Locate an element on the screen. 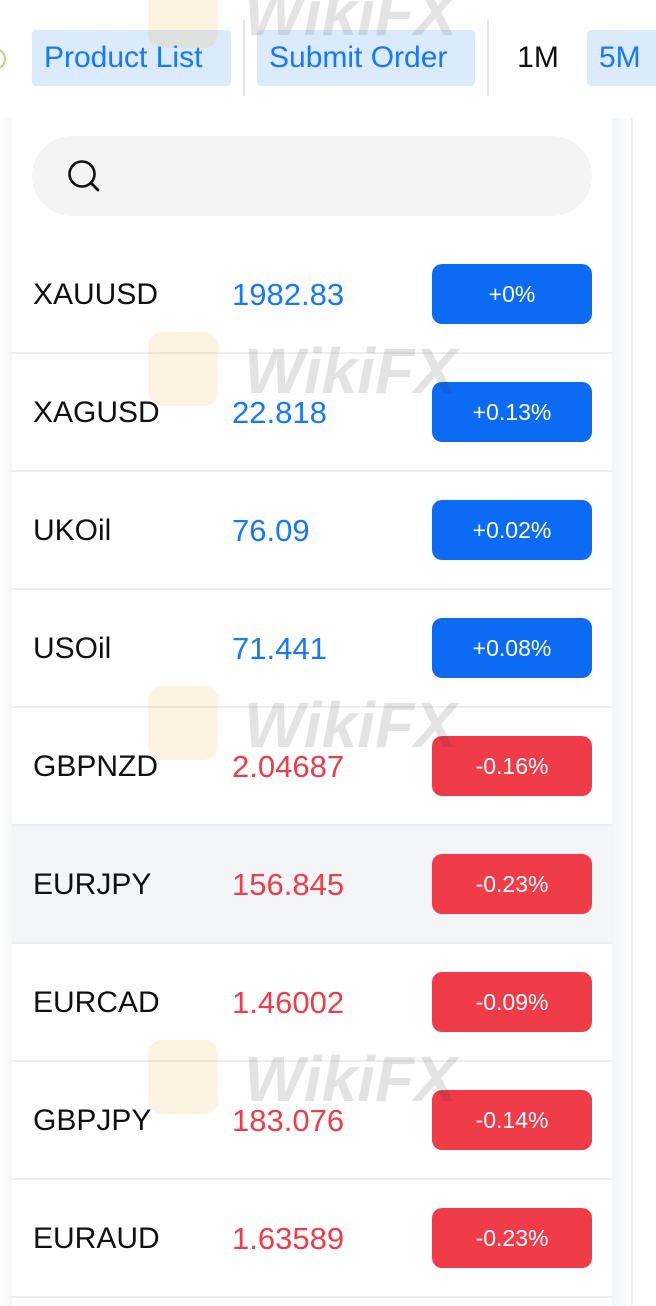  panel-left-edge is located at coordinates (6, 712).